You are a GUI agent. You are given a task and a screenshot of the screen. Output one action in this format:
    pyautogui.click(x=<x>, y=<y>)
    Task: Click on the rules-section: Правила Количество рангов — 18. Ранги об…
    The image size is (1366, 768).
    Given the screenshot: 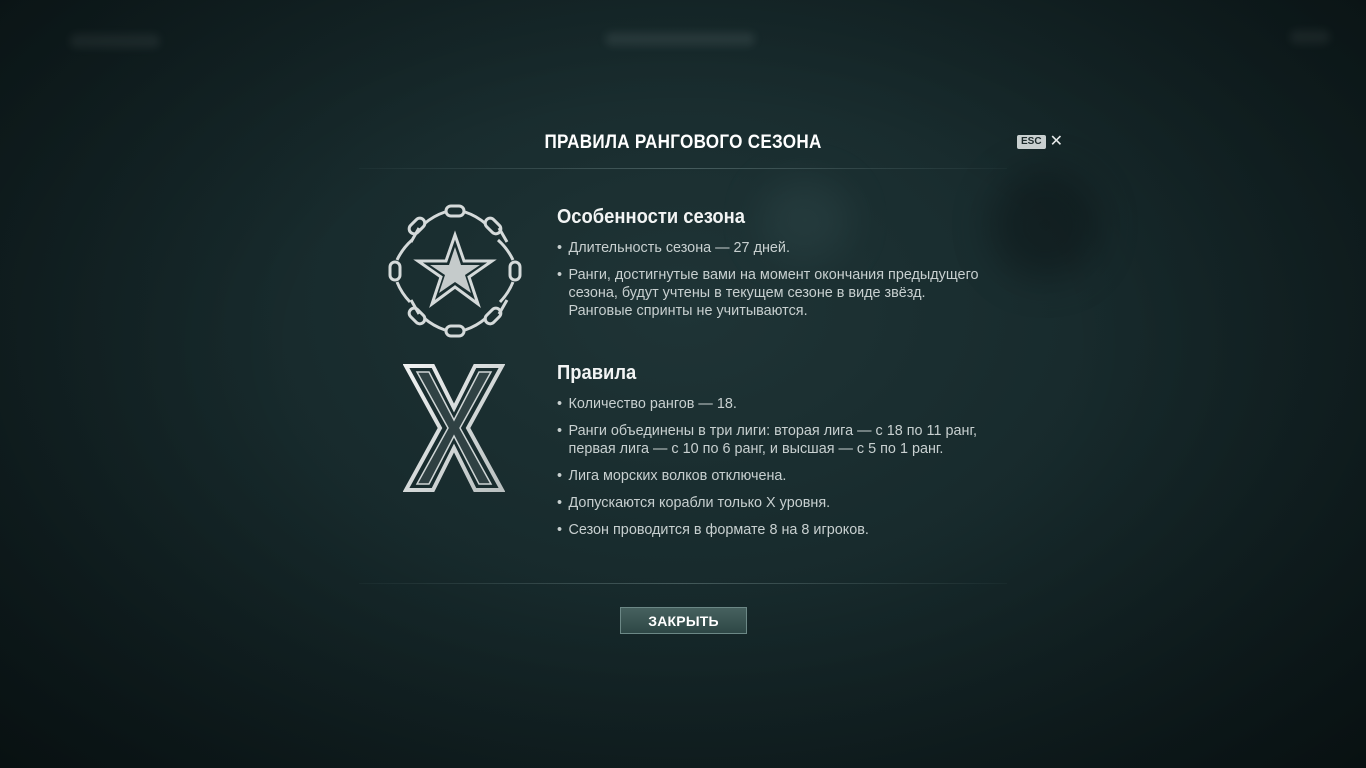 What is the action you would take?
    pyautogui.click(x=782, y=455)
    